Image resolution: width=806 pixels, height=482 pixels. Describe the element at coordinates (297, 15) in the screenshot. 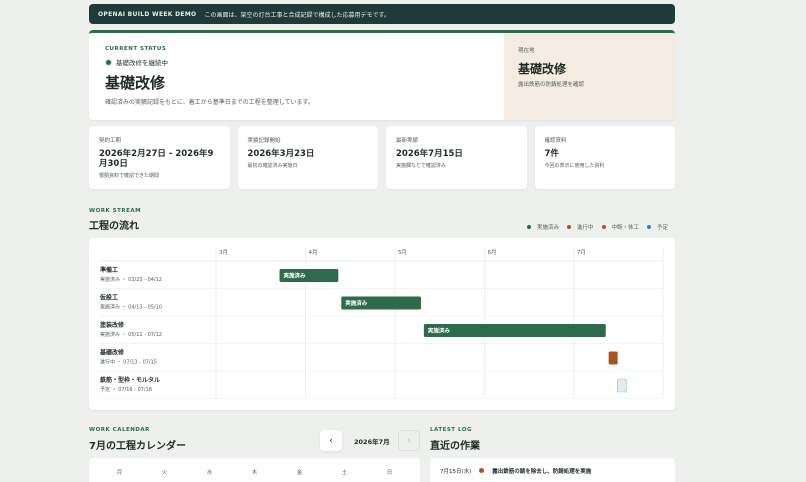

I see `demo-text: この画面は、架空の灯台工事と合成記録で構成した応募用デモです。` at that location.